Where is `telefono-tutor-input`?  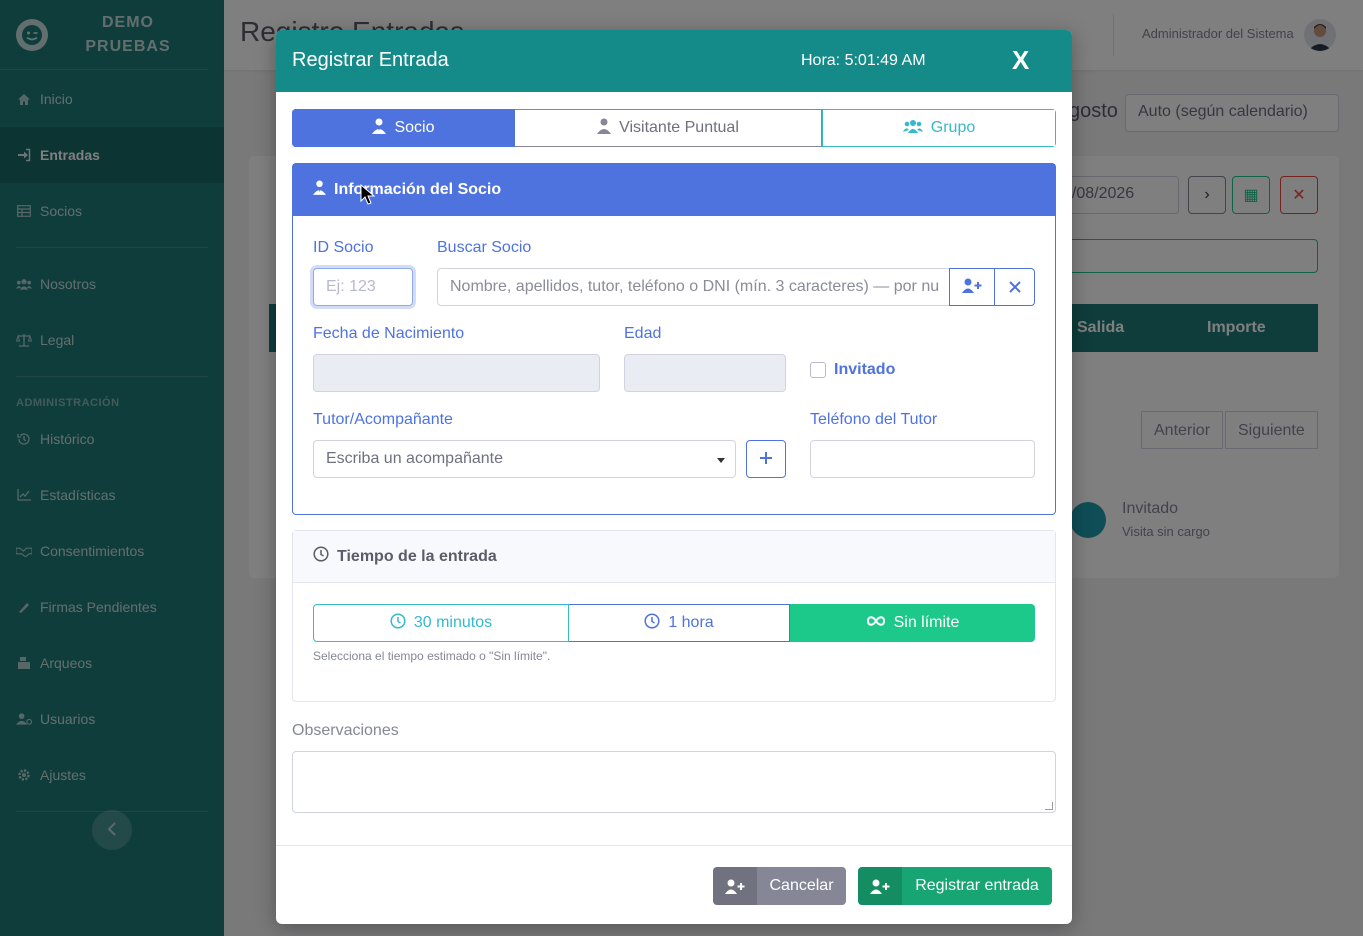 telefono-tutor-input is located at coordinates (922, 459).